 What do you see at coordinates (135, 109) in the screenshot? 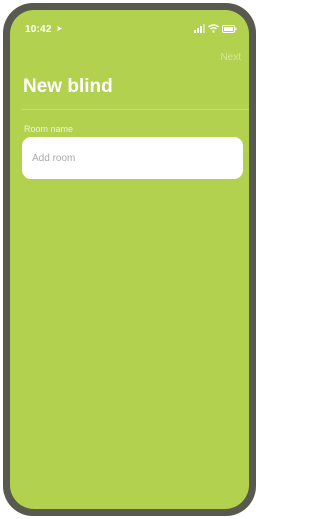
I see `header-divider` at bounding box center [135, 109].